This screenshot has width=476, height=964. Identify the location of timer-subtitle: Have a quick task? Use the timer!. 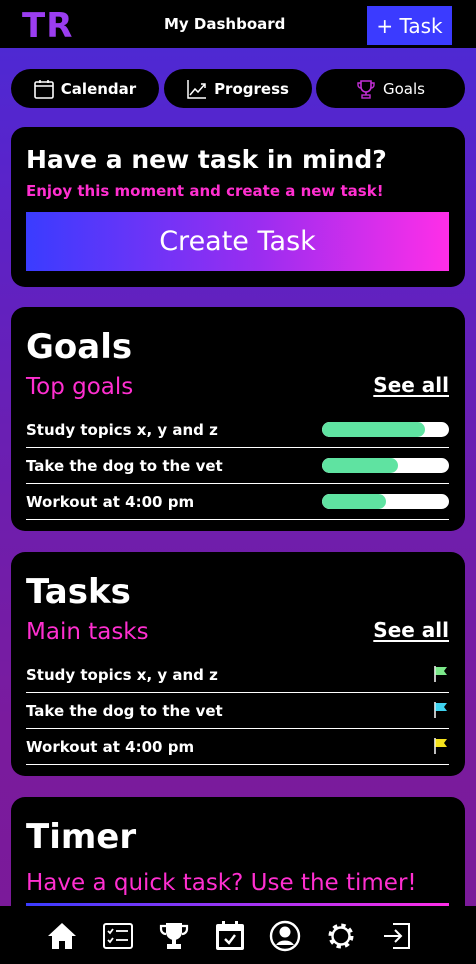
(221, 883).